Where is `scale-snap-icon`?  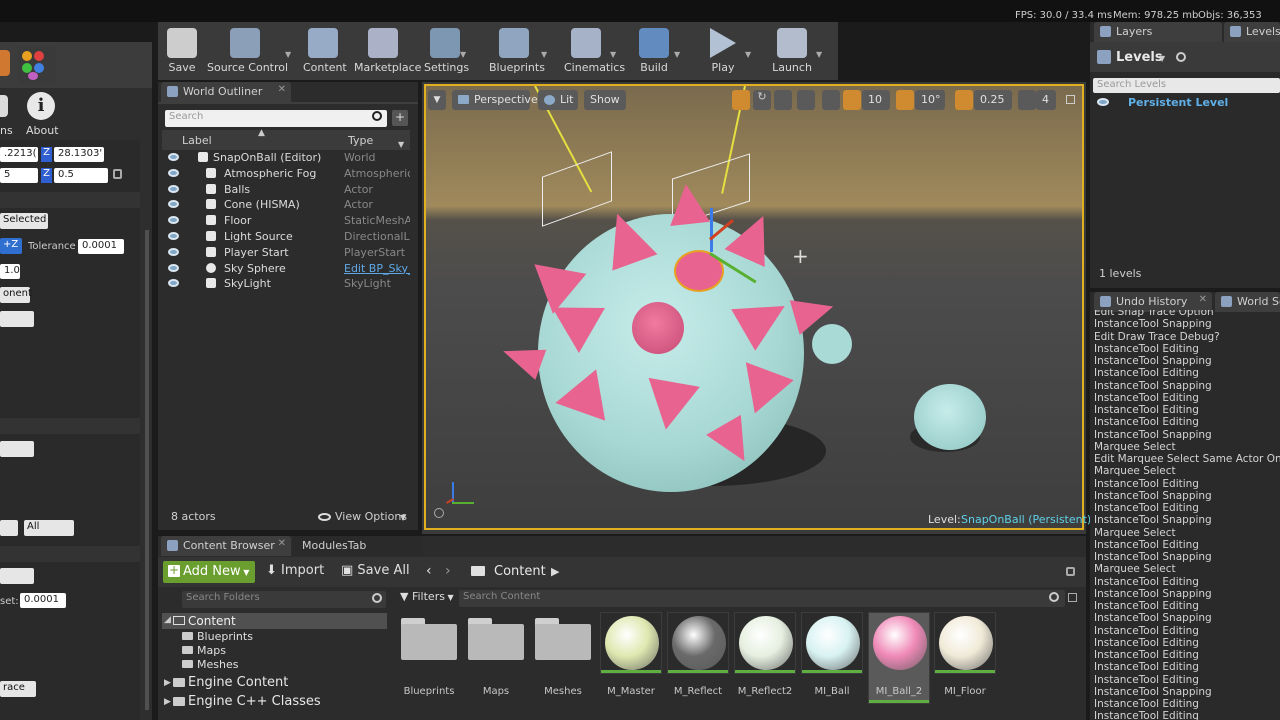 scale-snap-icon is located at coordinates (964, 100).